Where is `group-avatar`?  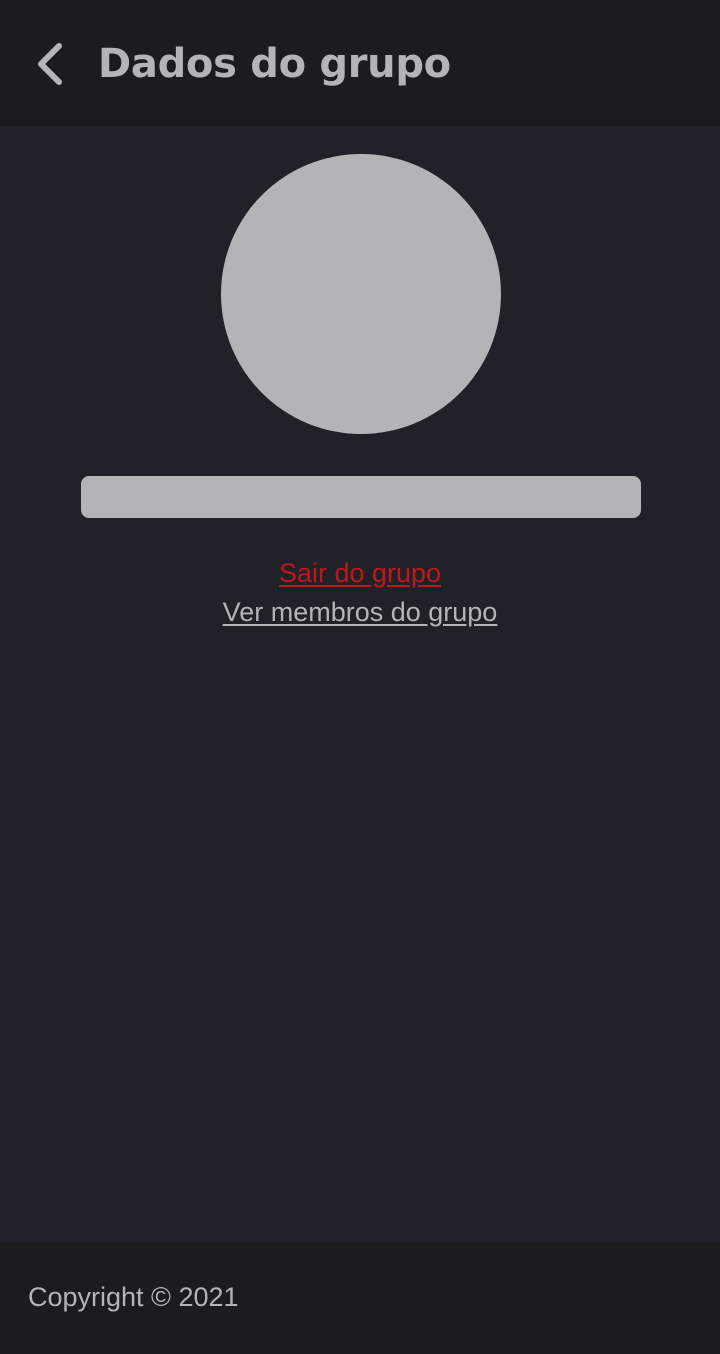
group-avatar is located at coordinates (361, 294).